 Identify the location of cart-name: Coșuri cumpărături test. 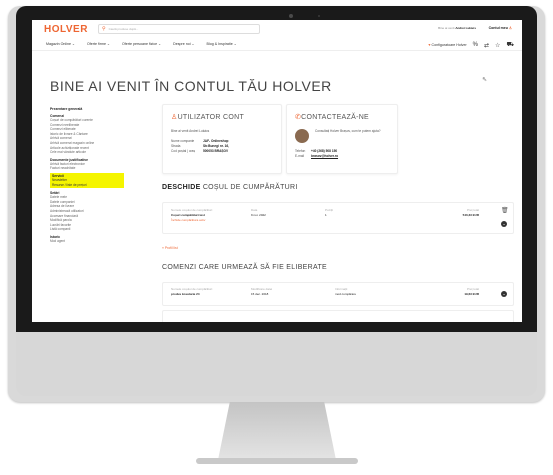
(188, 215).